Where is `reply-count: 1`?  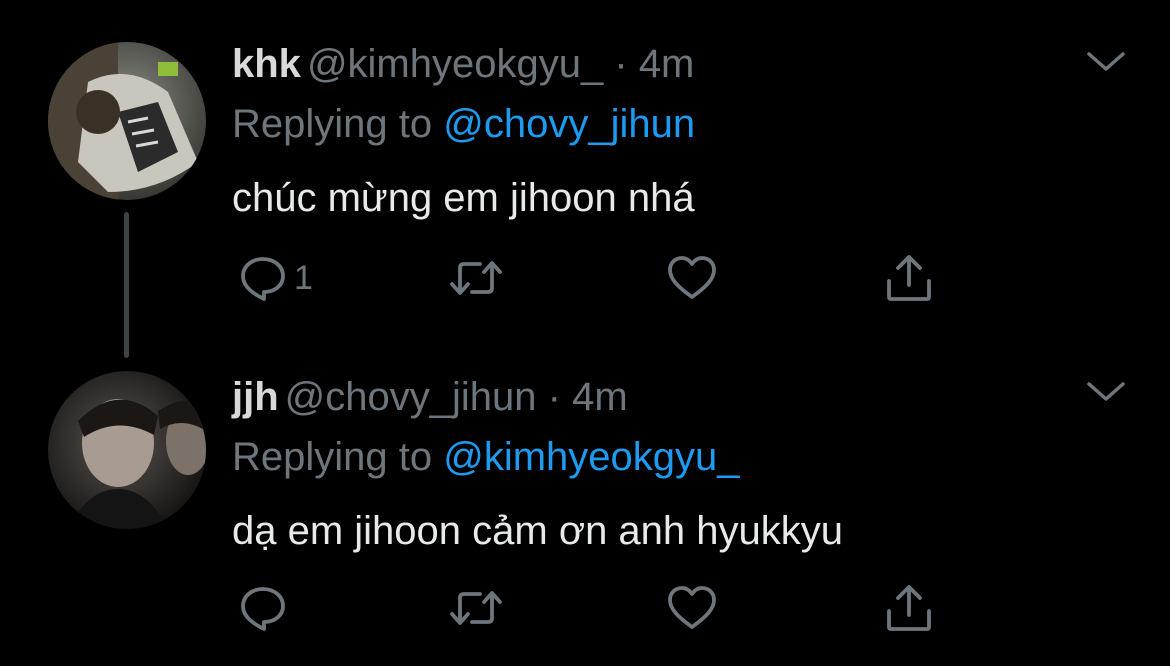 reply-count: 1 is located at coordinates (303, 278).